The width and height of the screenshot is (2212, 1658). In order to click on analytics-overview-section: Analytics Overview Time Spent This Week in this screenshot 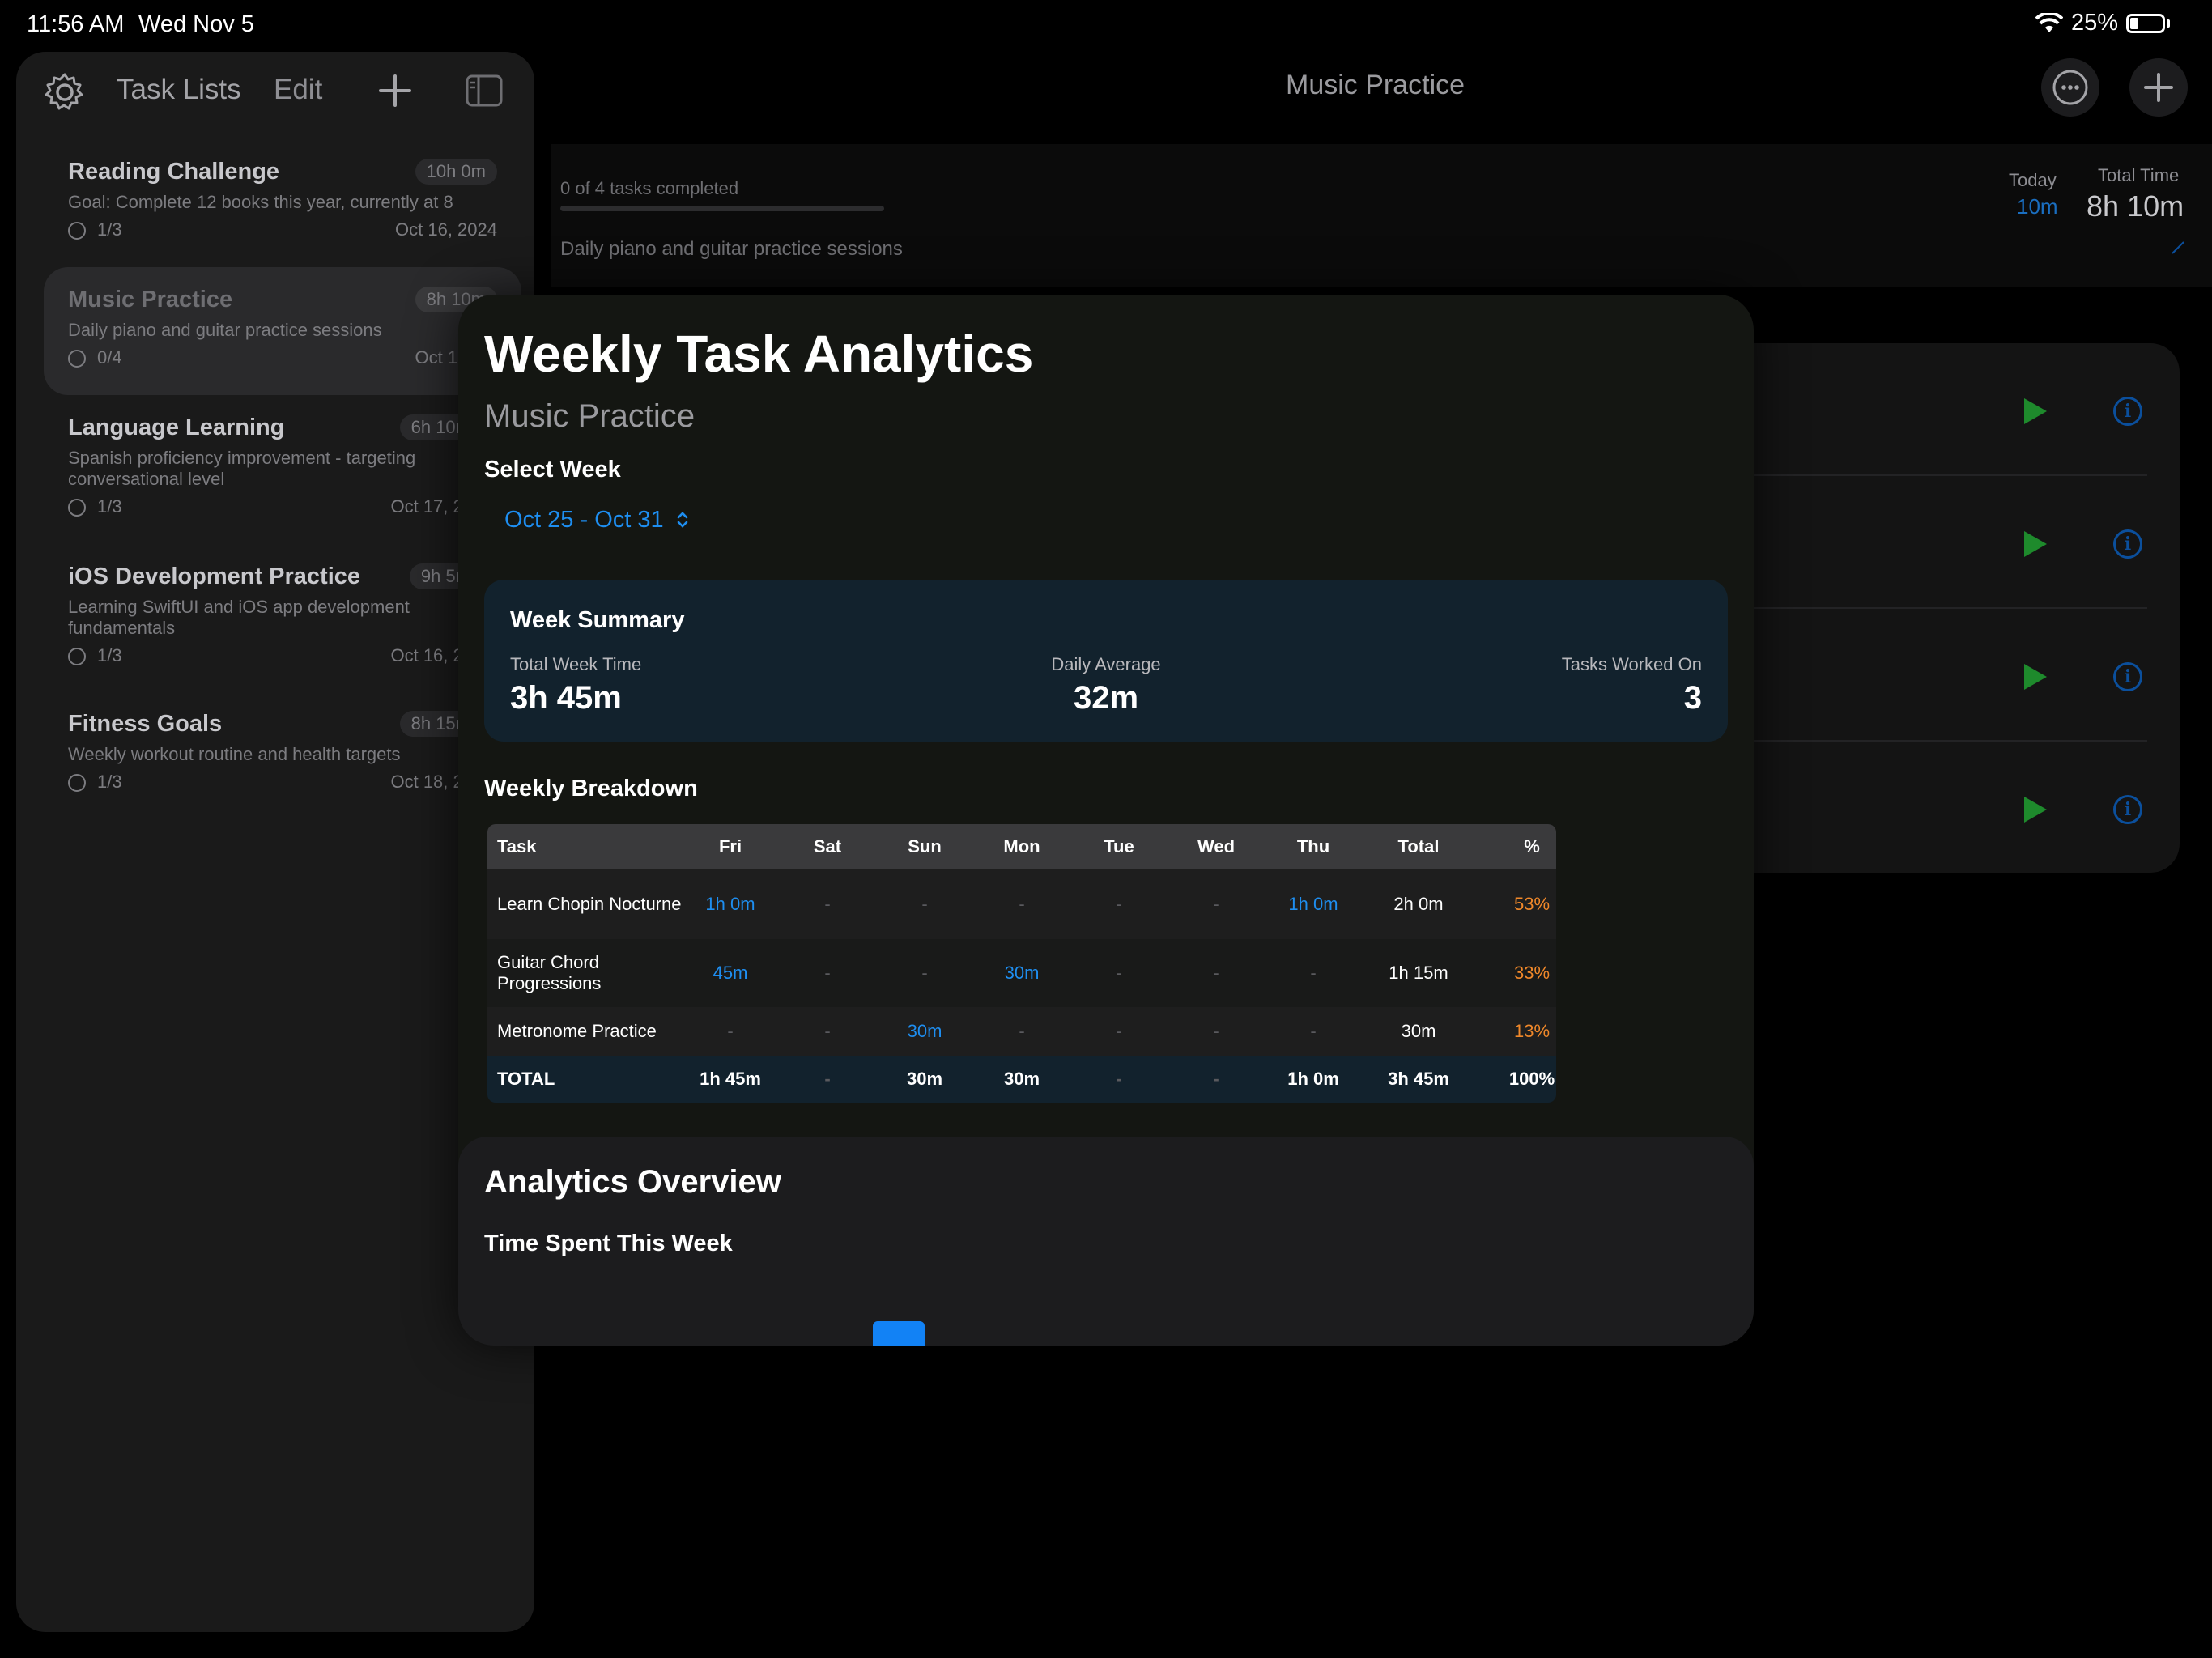, I will do `click(1106, 1241)`.